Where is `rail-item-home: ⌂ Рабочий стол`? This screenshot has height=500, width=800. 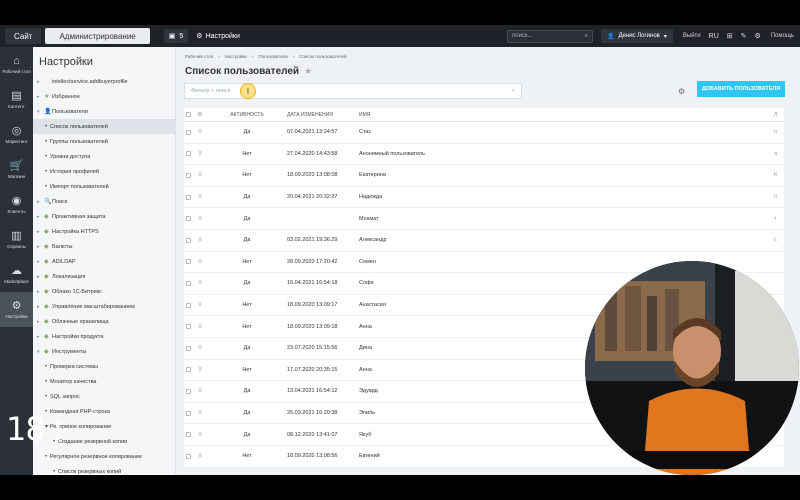
rail-item-home: ⌂ Рабочий стол is located at coordinates (16, 64).